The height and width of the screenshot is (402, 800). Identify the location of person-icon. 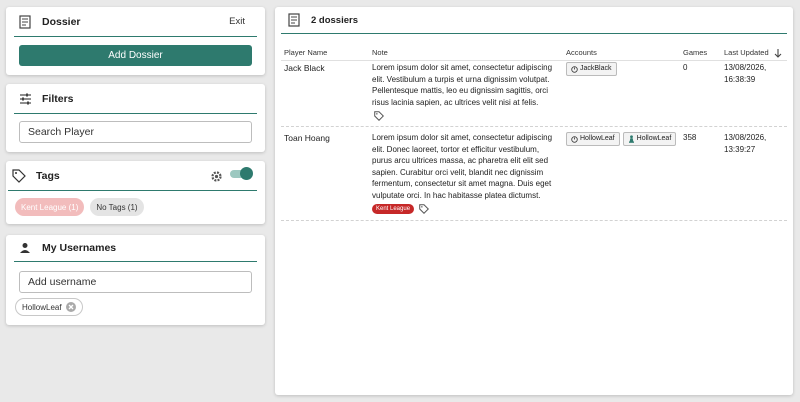
(25, 248).